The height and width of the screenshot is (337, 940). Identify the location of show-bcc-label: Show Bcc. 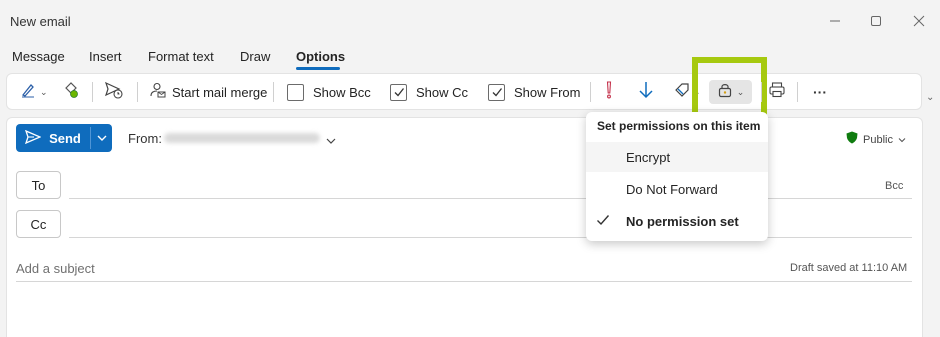
(342, 92).